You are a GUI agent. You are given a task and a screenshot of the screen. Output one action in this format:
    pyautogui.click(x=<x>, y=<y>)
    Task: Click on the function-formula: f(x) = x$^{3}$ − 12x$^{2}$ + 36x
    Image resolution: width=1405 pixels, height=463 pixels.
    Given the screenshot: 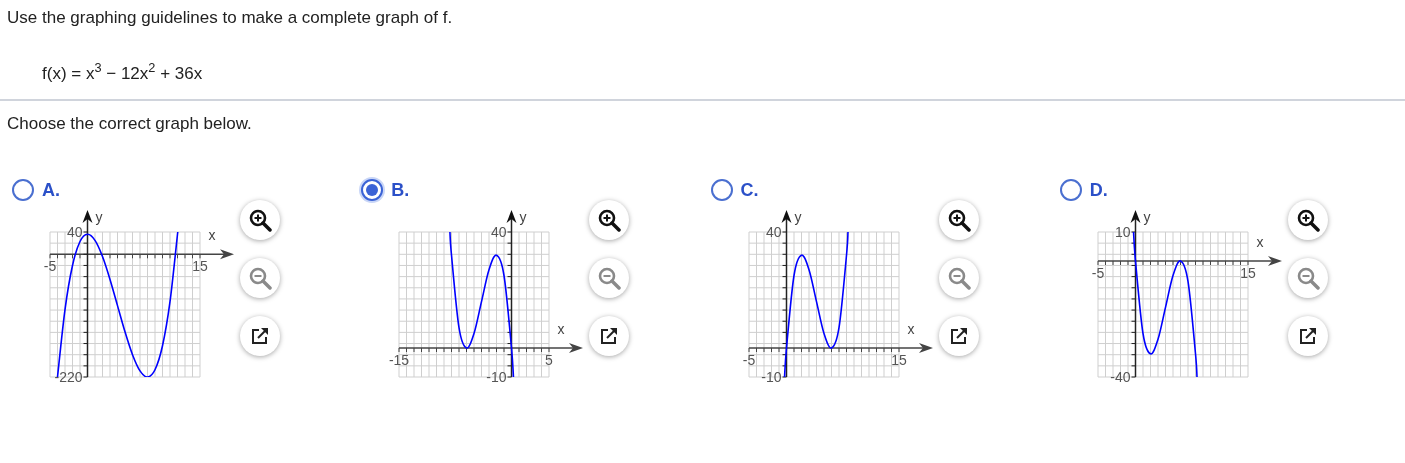 What is the action you would take?
    pyautogui.click(x=123, y=72)
    